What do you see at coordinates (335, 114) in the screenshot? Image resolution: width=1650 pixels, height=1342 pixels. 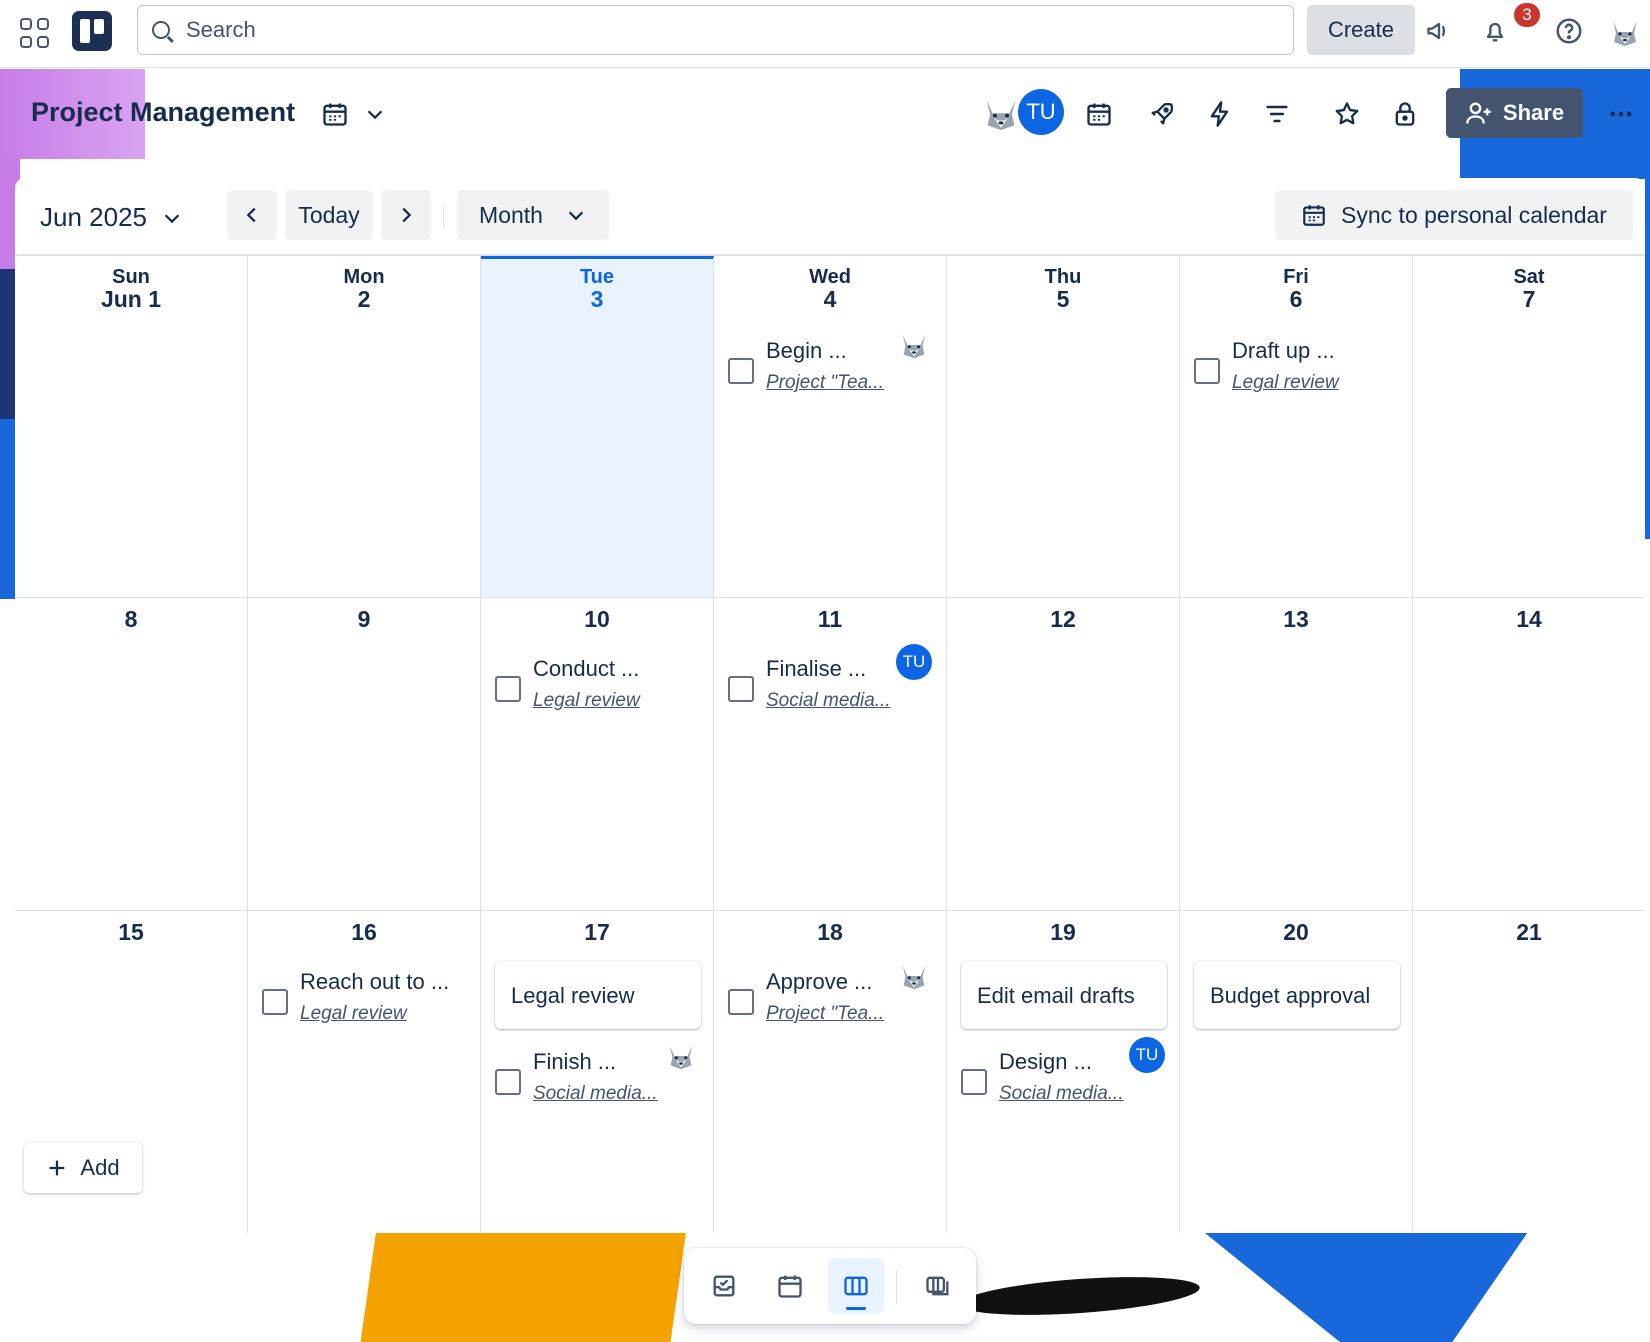 I see `calendar-view-icon` at bounding box center [335, 114].